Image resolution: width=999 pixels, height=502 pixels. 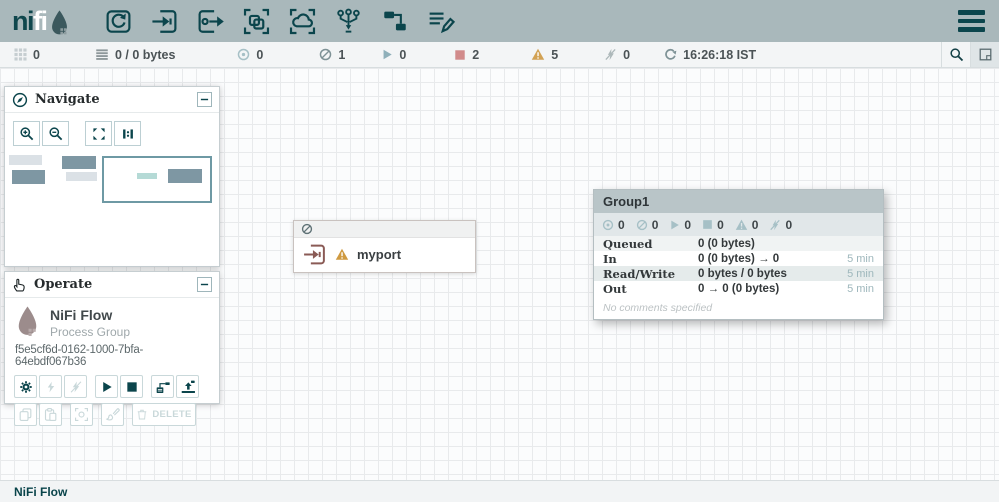 I want to click on active-threads-count: 0, so click(x=36, y=54).